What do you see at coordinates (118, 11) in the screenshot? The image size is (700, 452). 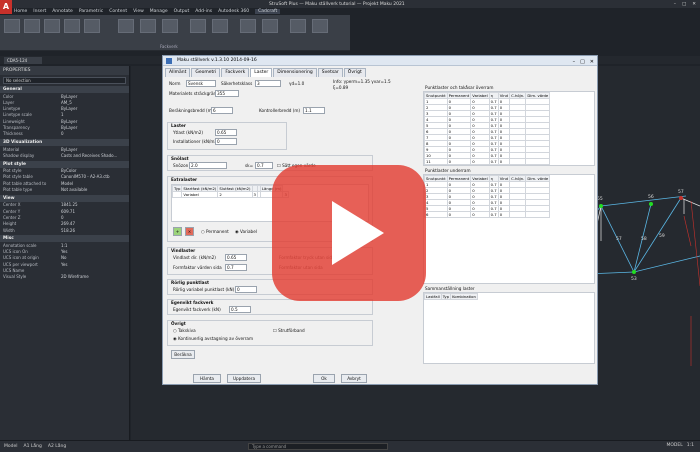 I see `ribbon-tab-content: Content` at bounding box center [118, 11].